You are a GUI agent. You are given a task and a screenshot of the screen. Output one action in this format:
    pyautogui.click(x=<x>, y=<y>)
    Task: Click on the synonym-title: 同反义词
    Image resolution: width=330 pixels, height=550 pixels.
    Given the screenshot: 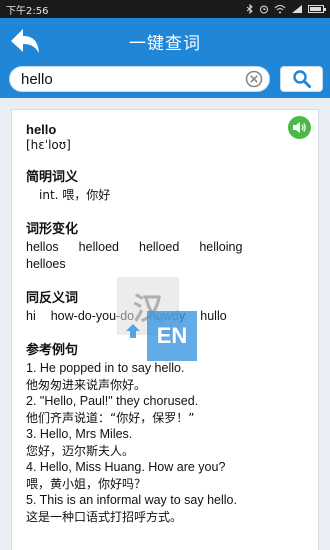 What is the action you would take?
    pyautogui.click(x=52, y=298)
    